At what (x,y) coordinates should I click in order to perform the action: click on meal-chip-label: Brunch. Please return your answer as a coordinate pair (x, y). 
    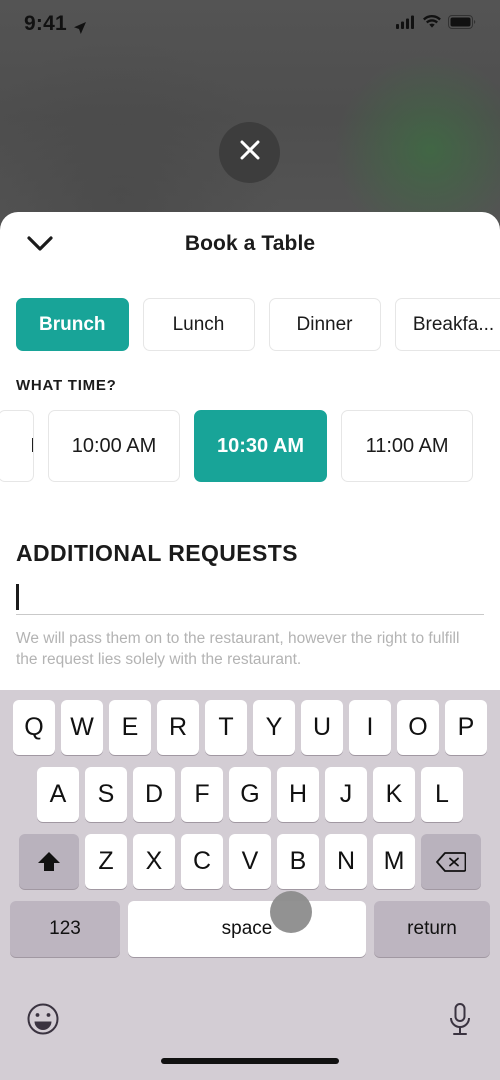
    Looking at the image, I should click on (72, 324).